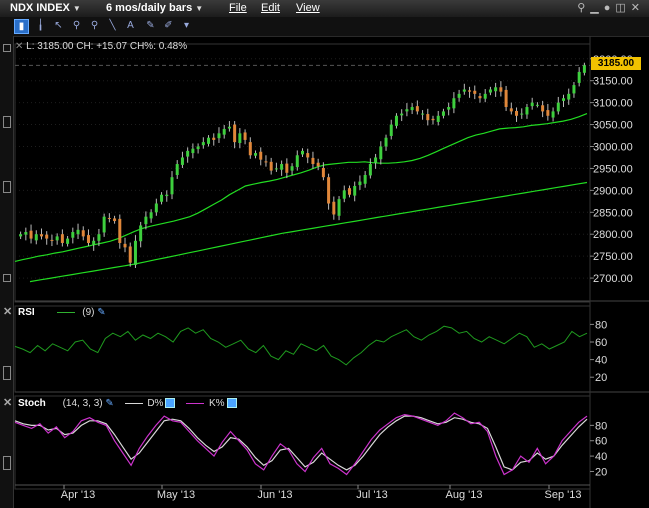 The width and height of the screenshot is (649, 508). What do you see at coordinates (238, 8) in the screenshot?
I see `menu-file: File` at bounding box center [238, 8].